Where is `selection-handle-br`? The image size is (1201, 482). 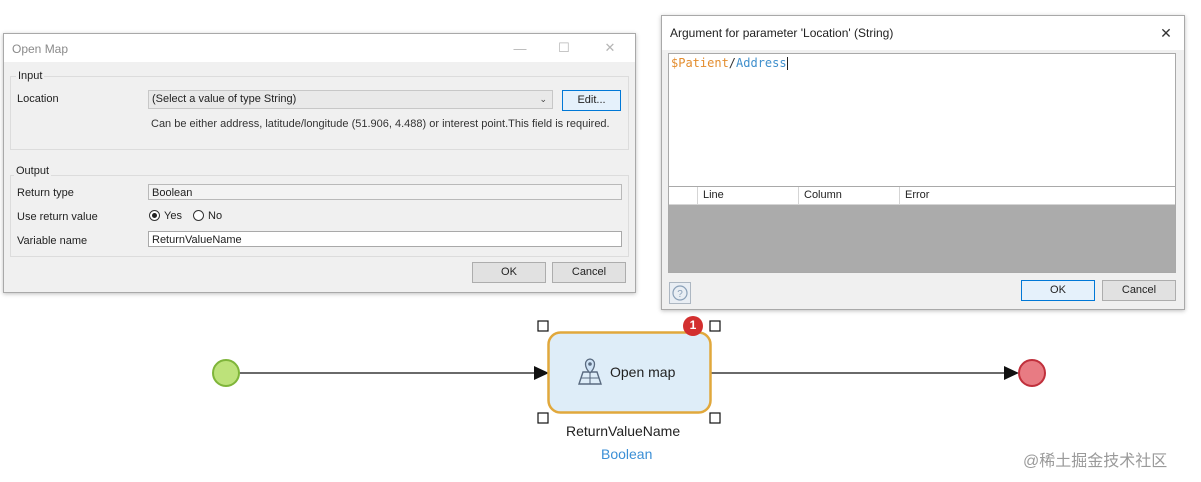
selection-handle-br is located at coordinates (715, 418).